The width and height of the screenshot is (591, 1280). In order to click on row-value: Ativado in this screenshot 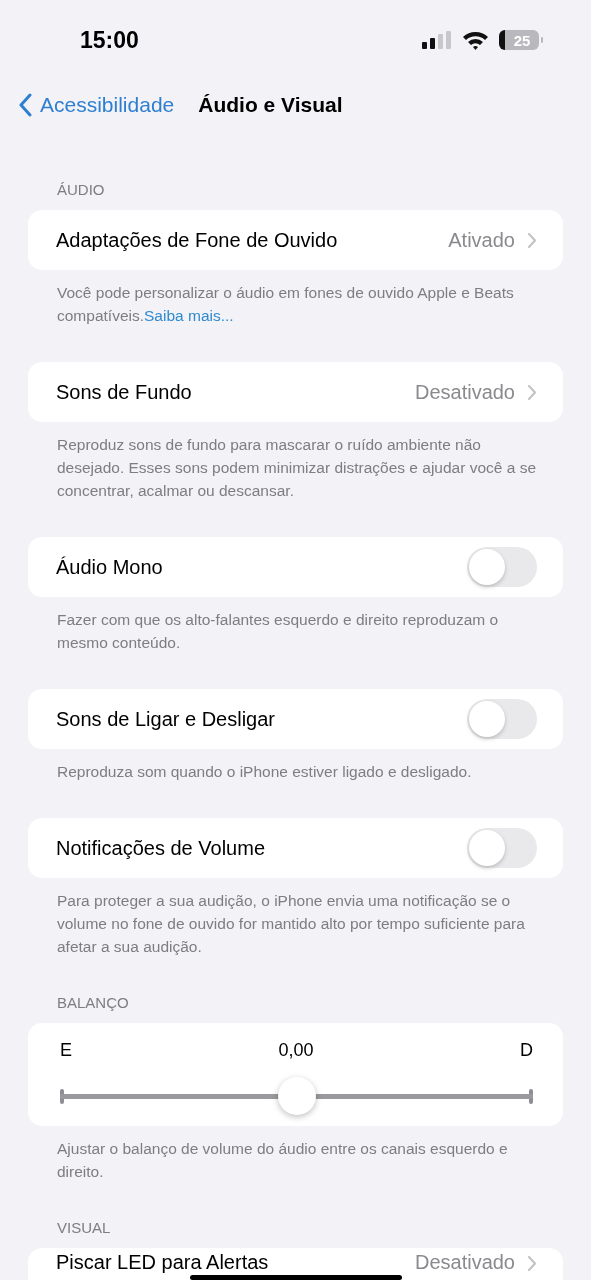, I will do `click(481, 240)`.